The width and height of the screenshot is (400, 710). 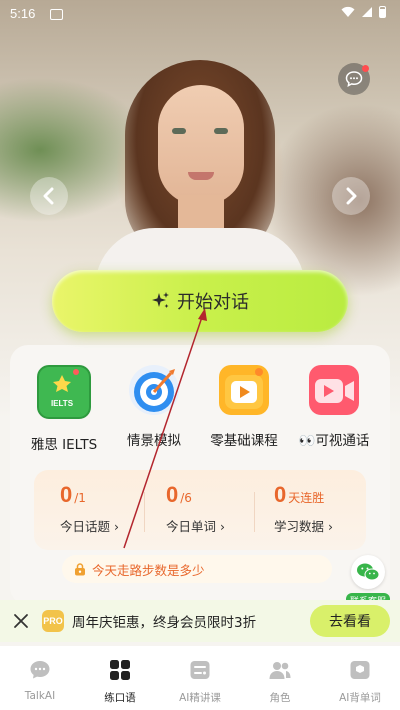 I want to click on feature-video-call: 👀可视通话, so click(x=334, y=407).